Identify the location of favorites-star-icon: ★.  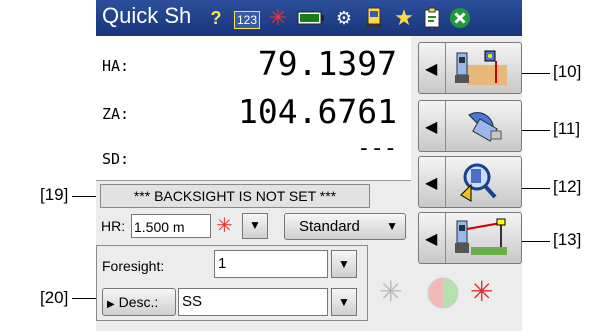
(404, 18).